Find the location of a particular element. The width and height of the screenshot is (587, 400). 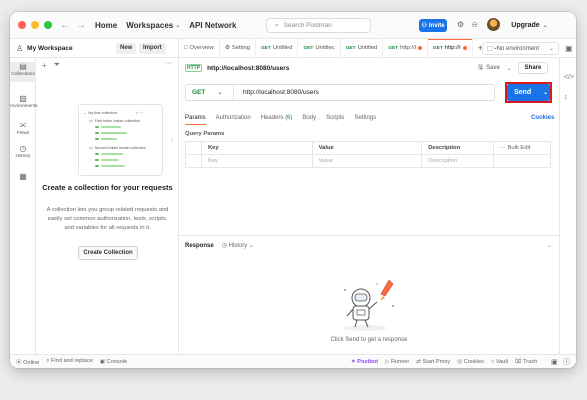

rail-item-flows: ⫘ Flows is located at coordinates (23, 130).